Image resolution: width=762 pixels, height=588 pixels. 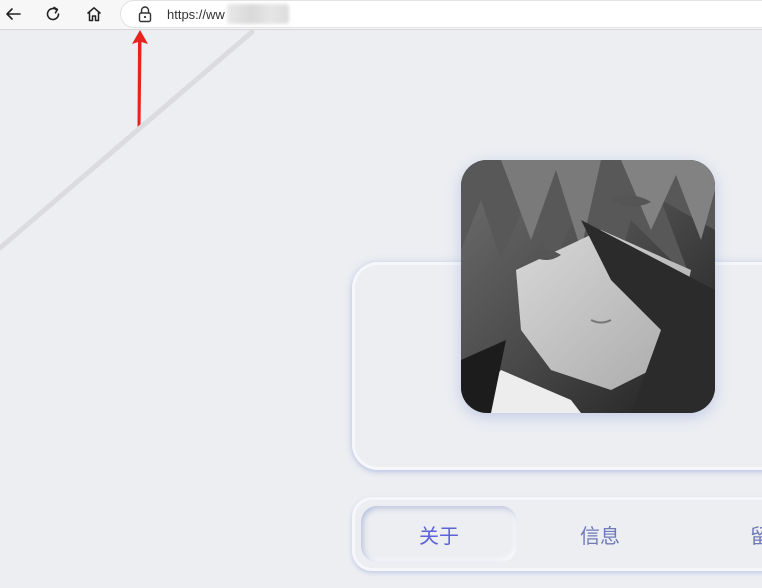 I want to click on home-icon, so click(x=94, y=14).